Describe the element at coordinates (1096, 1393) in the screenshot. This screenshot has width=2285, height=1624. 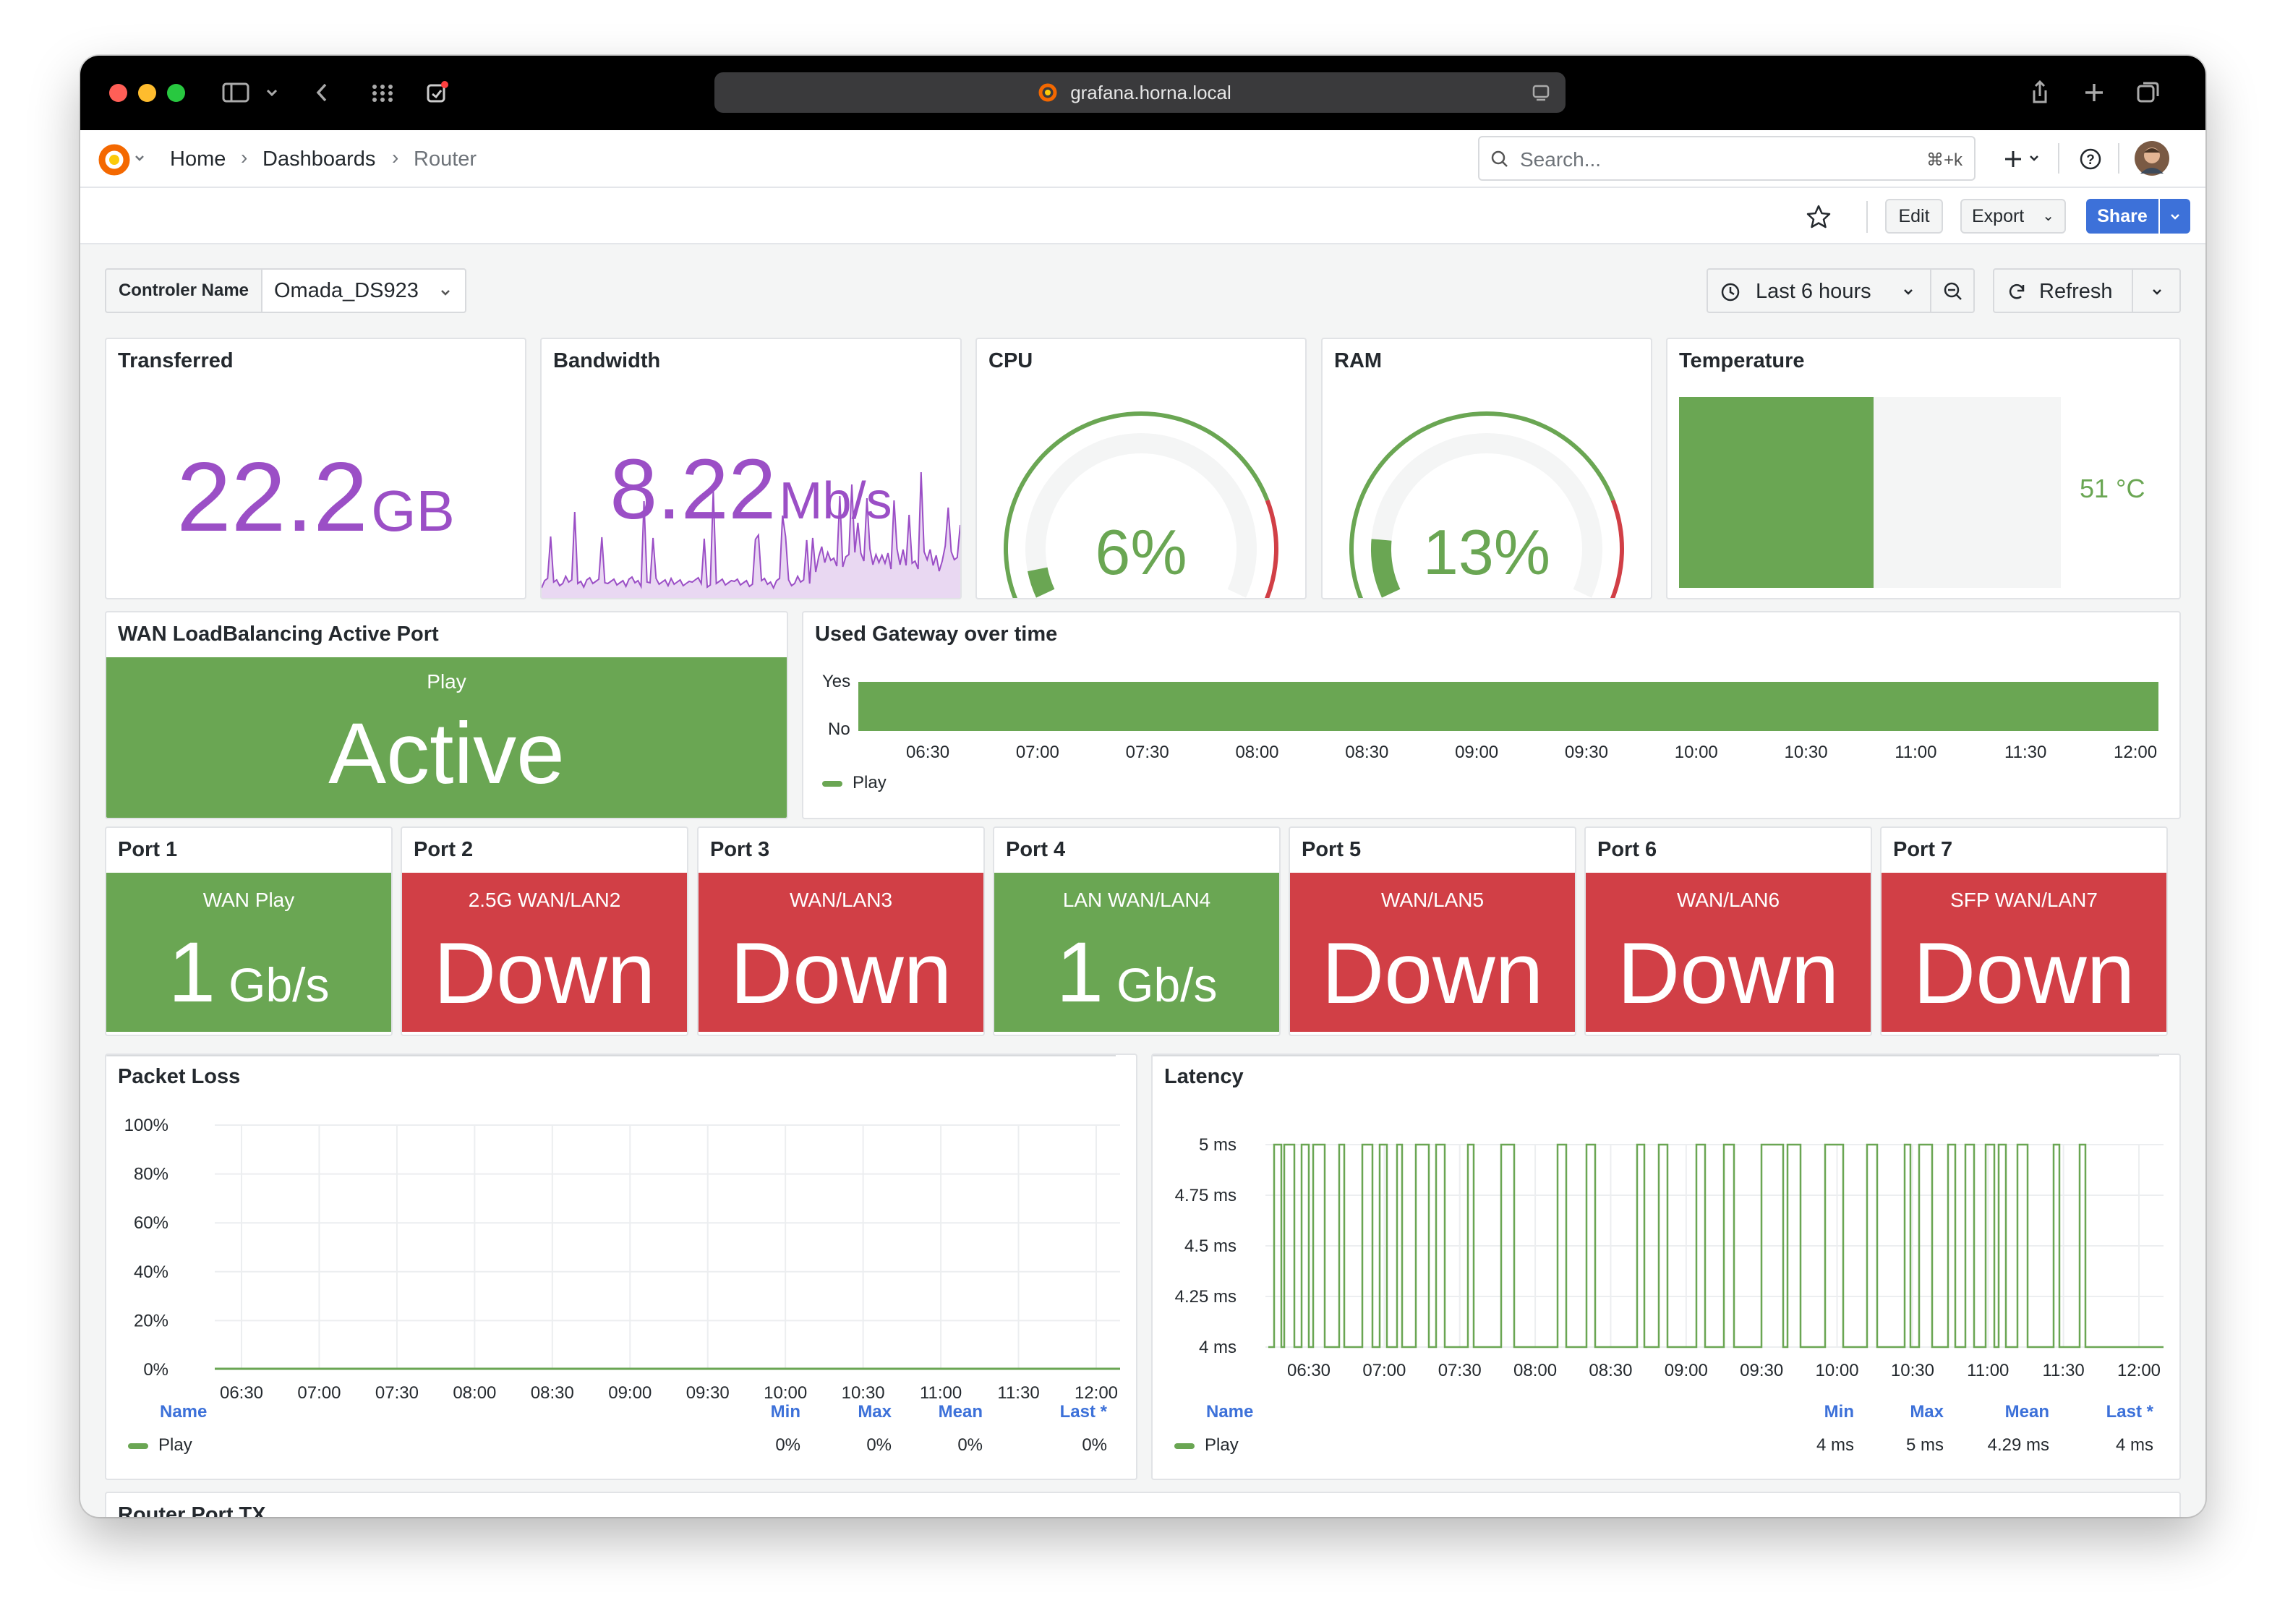
I see `x-tick: 12:00` at that location.